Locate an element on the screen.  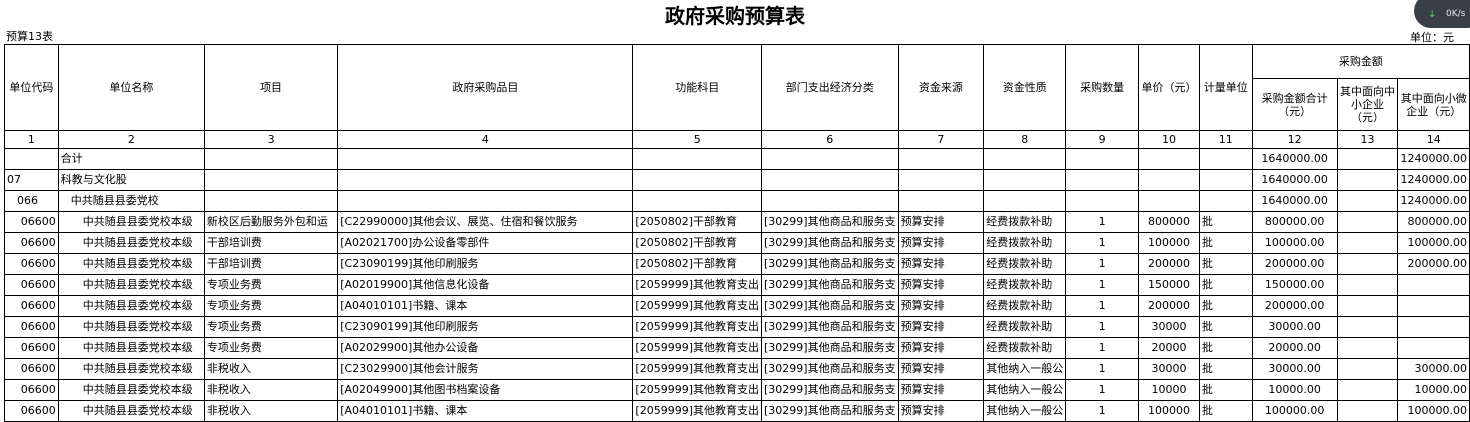
column-number-row: 1 2 3 4 5 6 7 8 9 10 11 12 13 14 is located at coordinates (737, 139).